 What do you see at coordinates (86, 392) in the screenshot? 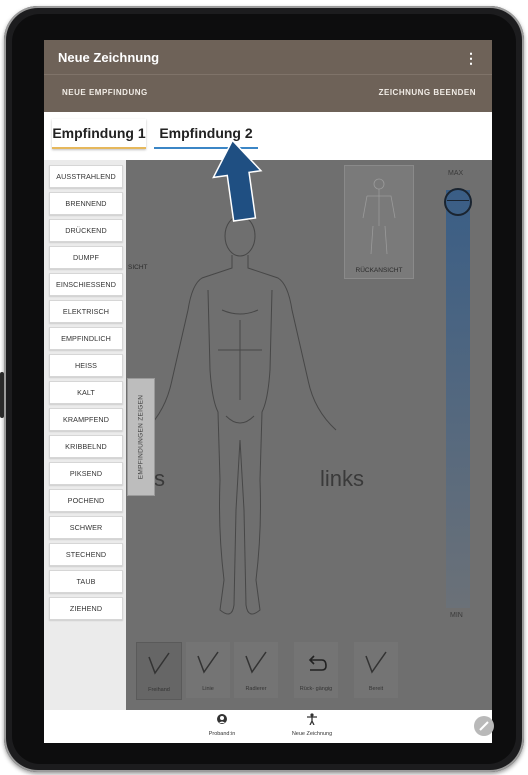
I see `sensation-button: KALT` at bounding box center [86, 392].